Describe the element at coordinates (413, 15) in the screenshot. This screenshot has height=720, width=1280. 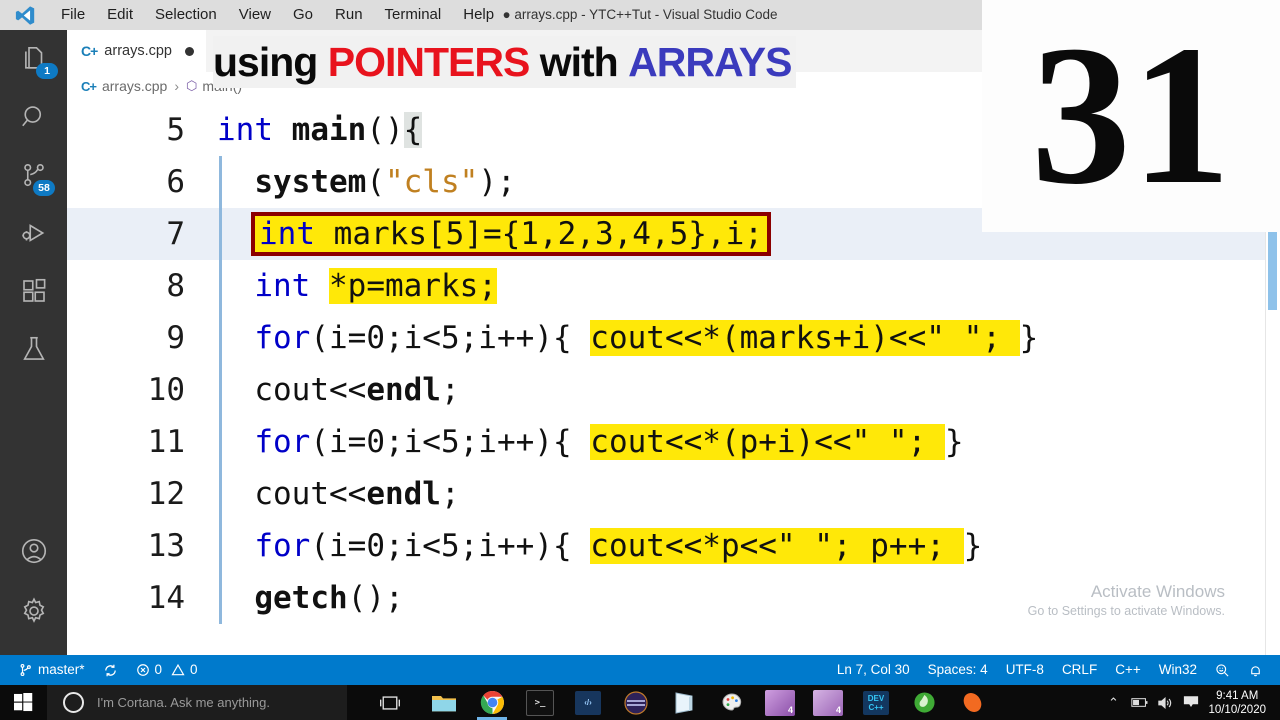
I see `menu-terminal: Terminal` at that location.